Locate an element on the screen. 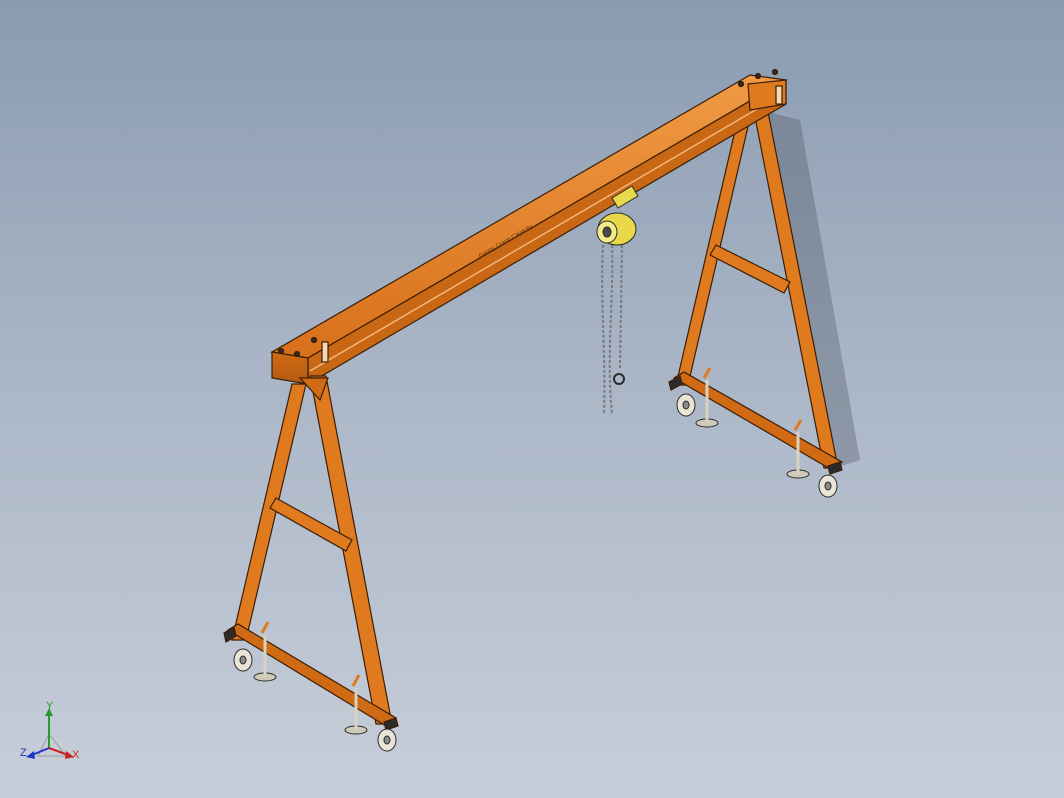  view-orientation-triad: Y Z X is located at coordinates (53, 735).